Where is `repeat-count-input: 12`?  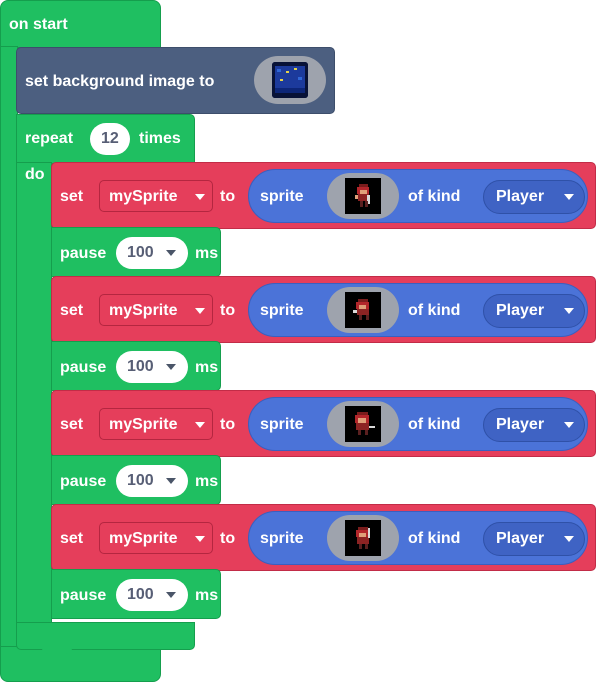 repeat-count-input: 12 is located at coordinates (110, 139).